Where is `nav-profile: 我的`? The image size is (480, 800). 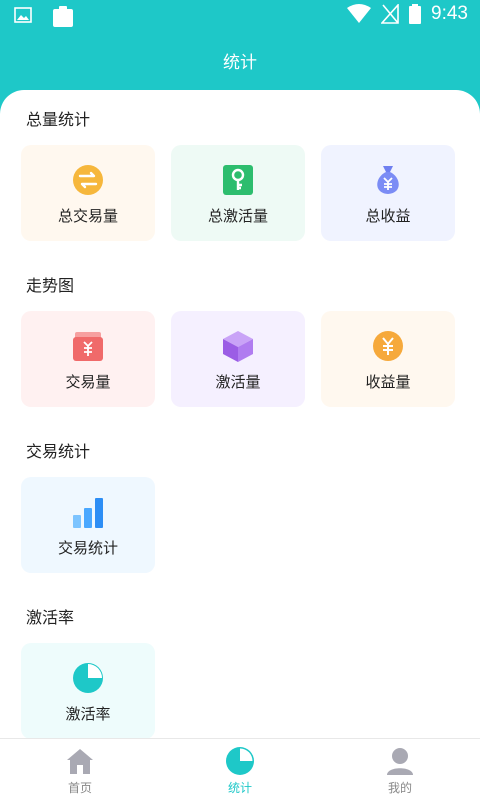 nav-profile: 我的 is located at coordinates (400, 769).